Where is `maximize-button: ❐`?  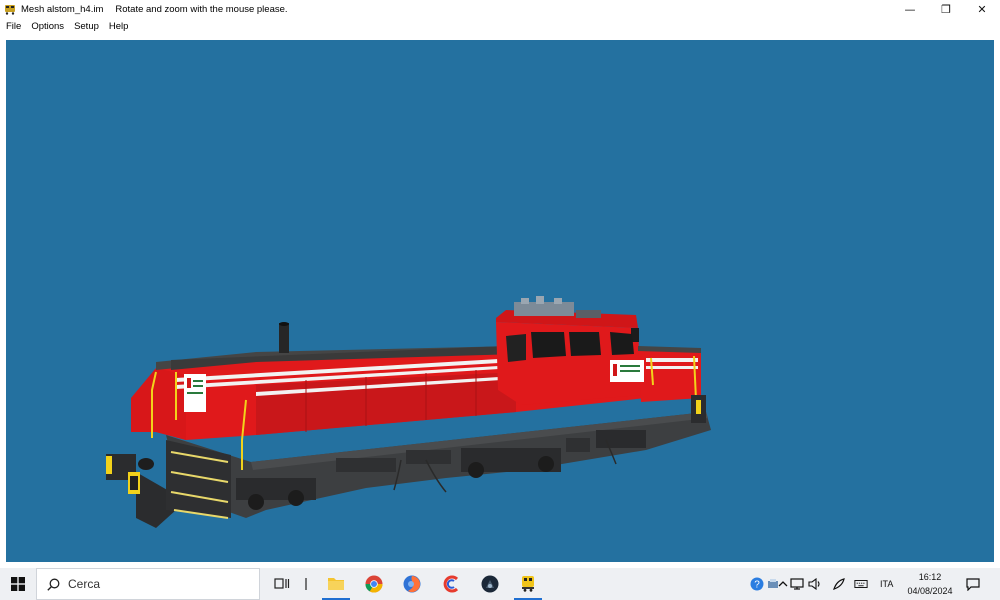 maximize-button: ❐ is located at coordinates (946, 9).